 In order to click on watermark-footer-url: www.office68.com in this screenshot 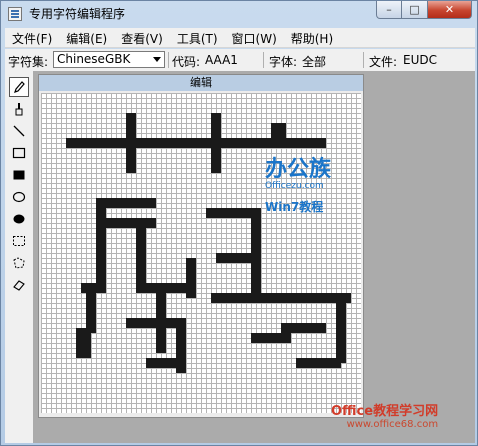, I will do `click(392, 424)`.